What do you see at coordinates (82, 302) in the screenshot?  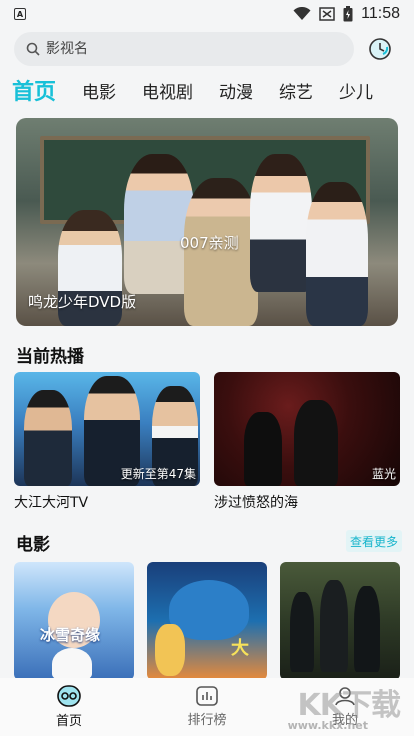 I see `banner-caption: 鸣龙少年DVD版` at bounding box center [82, 302].